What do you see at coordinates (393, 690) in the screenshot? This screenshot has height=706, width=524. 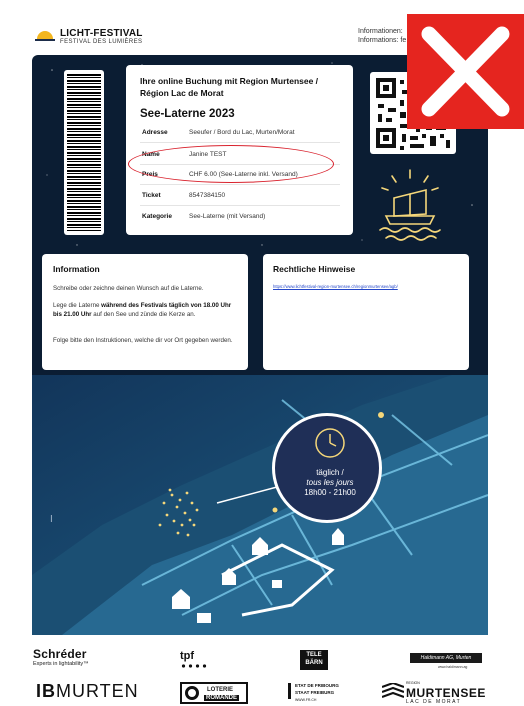 I see `murtensee-waves-icon` at bounding box center [393, 690].